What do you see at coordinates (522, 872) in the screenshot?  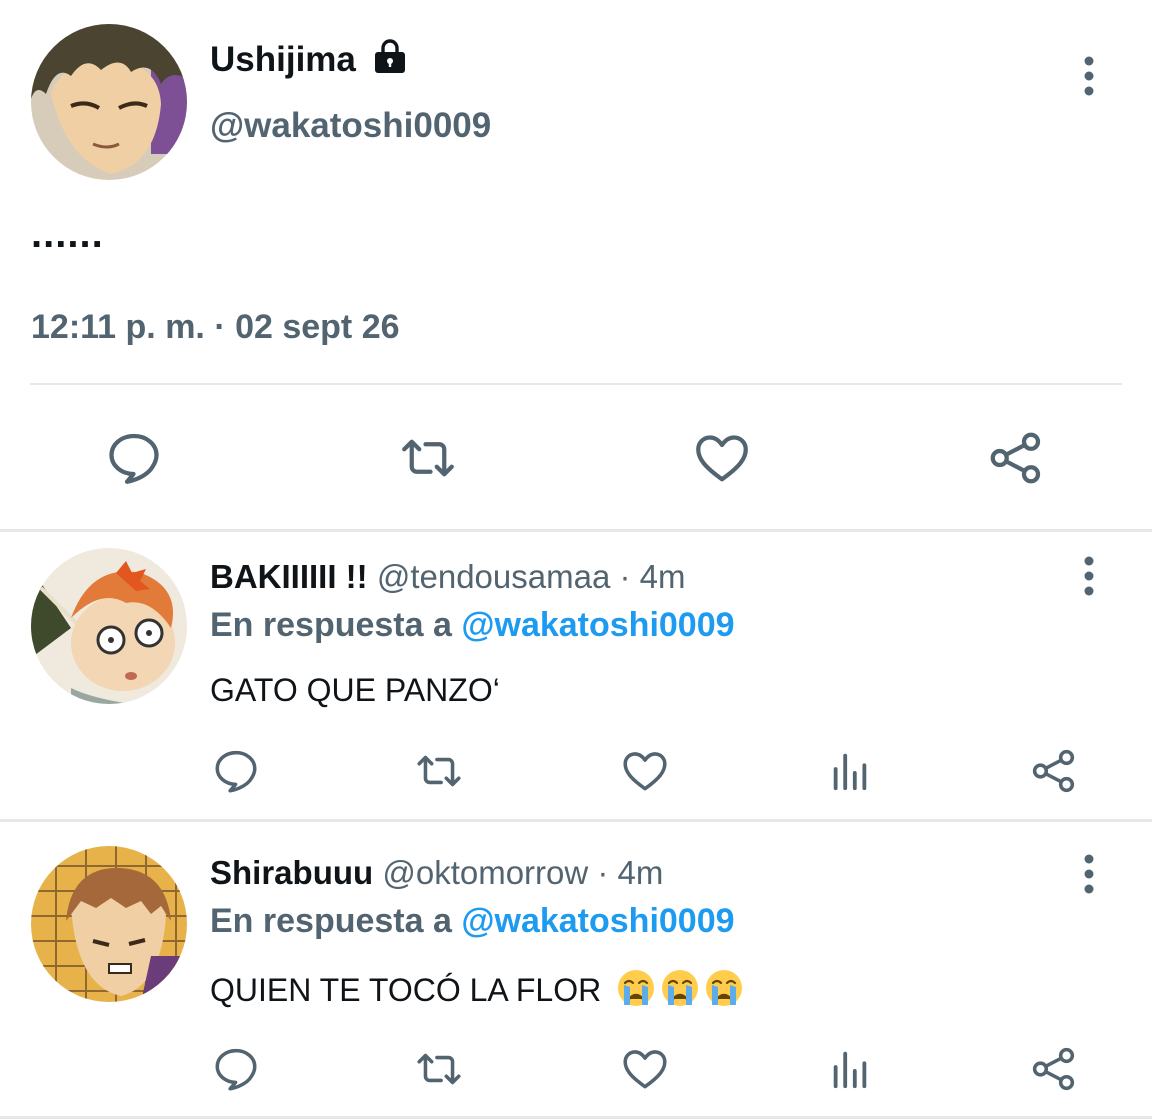 I see `handle: @oktomorrow · 4m` at bounding box center [522, 872].